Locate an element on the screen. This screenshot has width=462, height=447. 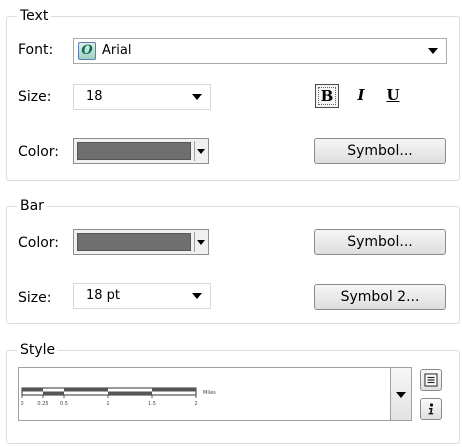
bar-size-select: 18 pt is located at coordinates (142, 296).